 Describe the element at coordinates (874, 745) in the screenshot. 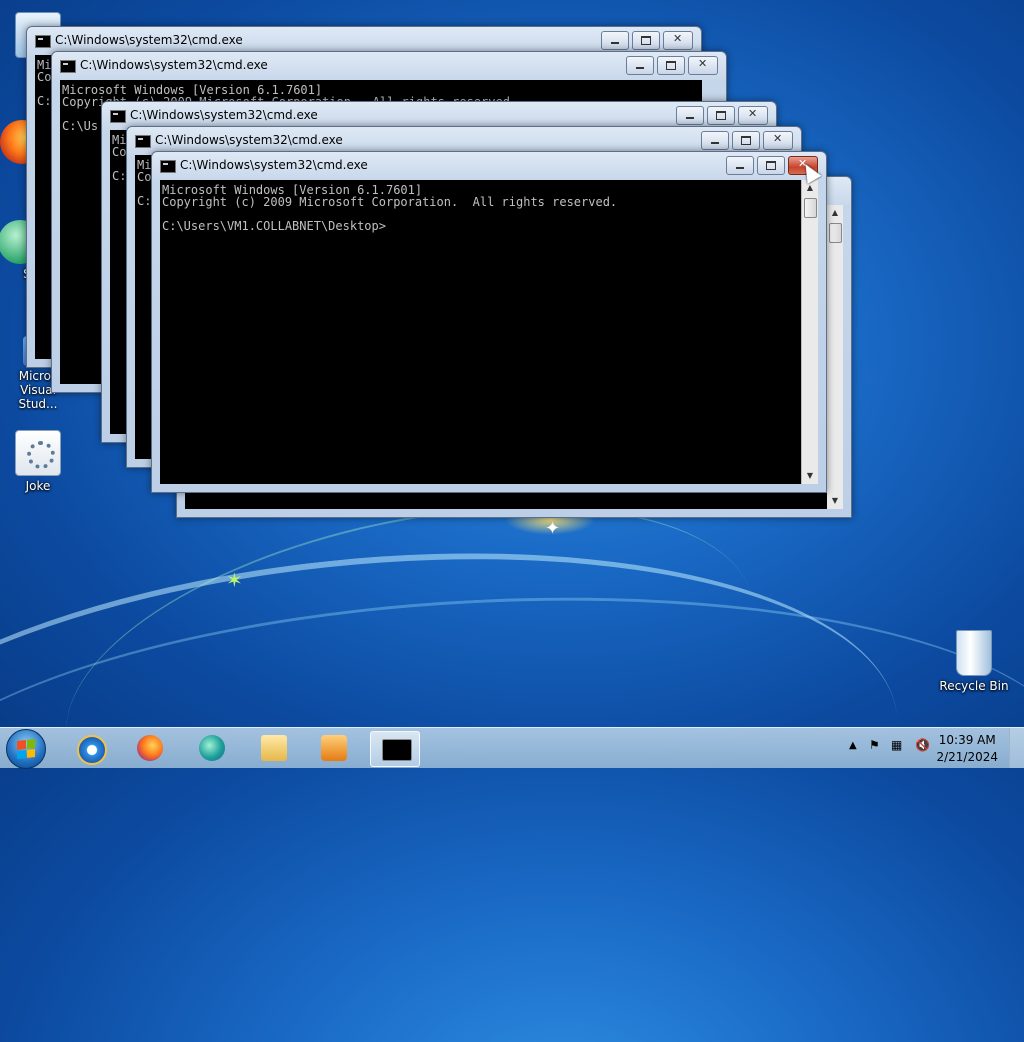

I see `action-center-flag-icon: ⚑` at that location.